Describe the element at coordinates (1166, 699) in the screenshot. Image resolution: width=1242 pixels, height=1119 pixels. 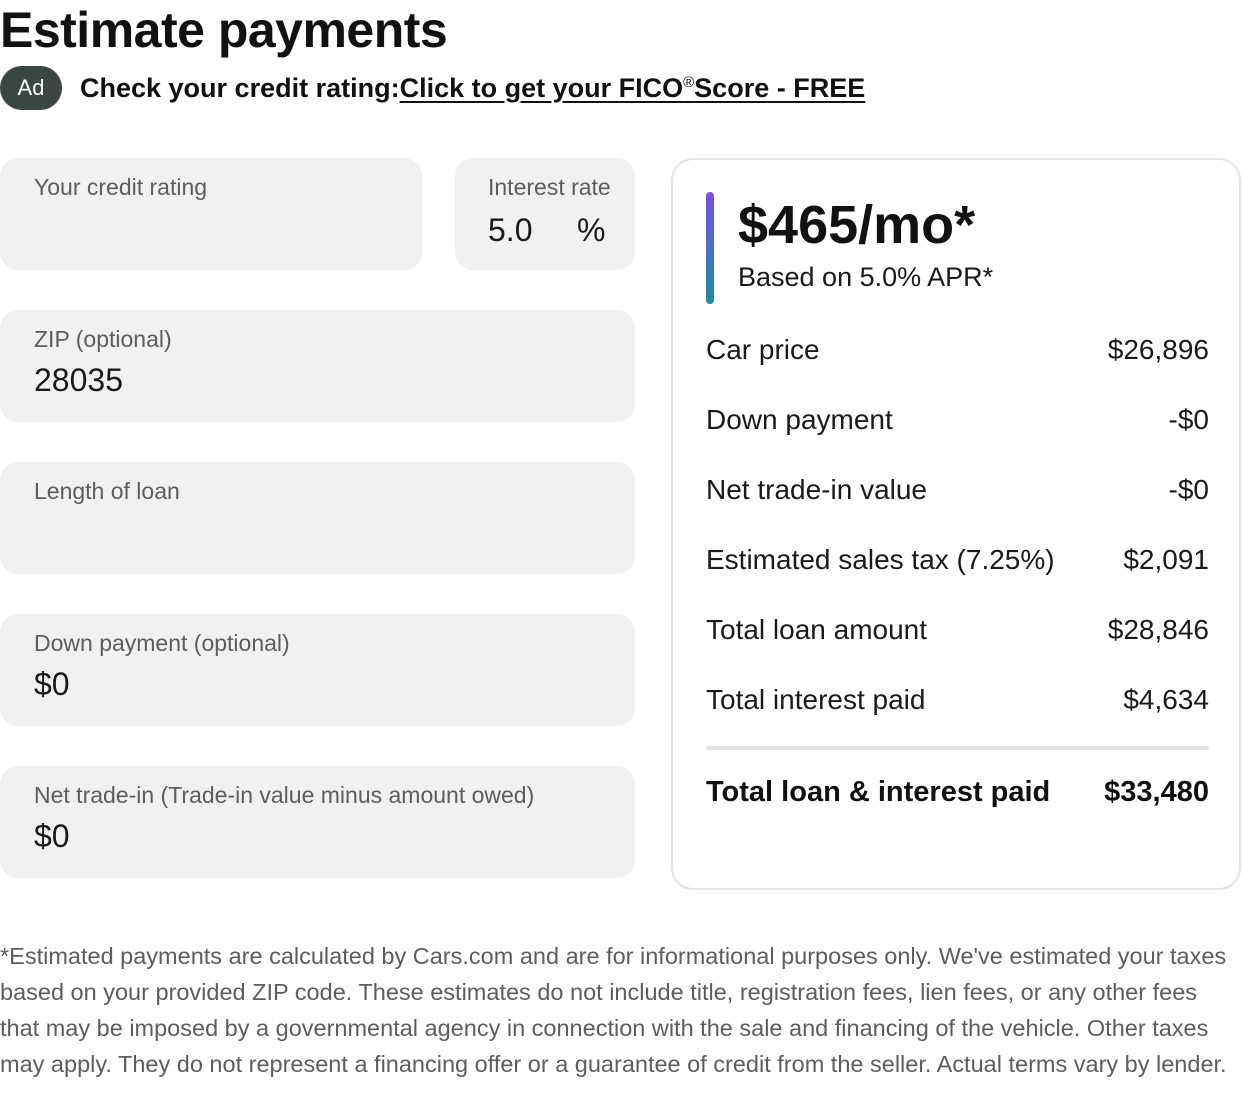
I see `row-value: $4,634` at that location.